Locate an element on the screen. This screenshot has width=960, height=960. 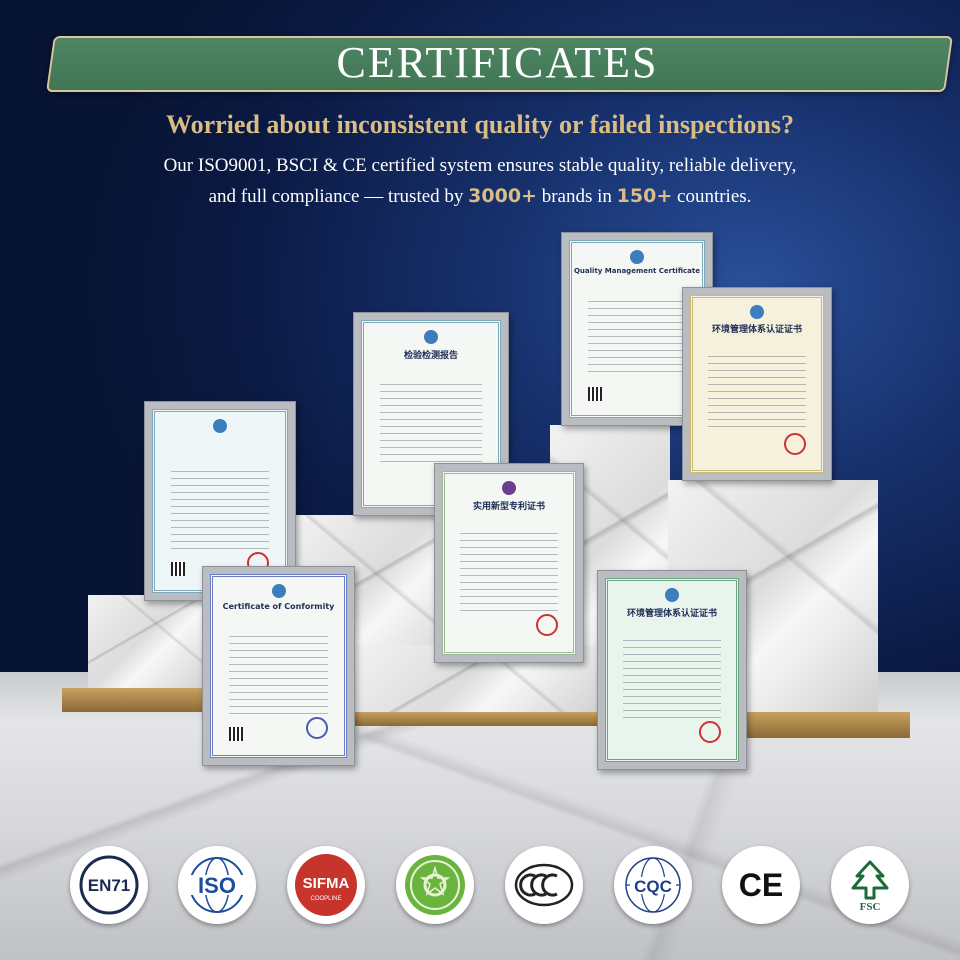
green-mark-icon is located at coordinates (435, 885).